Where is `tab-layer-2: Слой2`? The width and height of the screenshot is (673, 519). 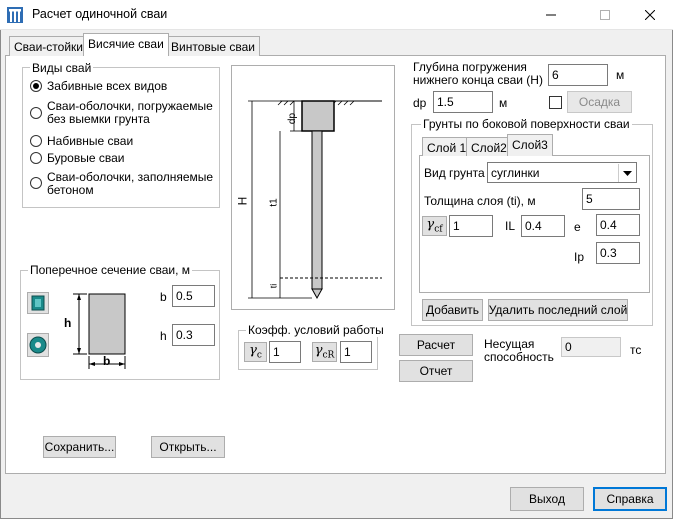
tab-layer-2: Слой2 is located at coordinates (489, 146).